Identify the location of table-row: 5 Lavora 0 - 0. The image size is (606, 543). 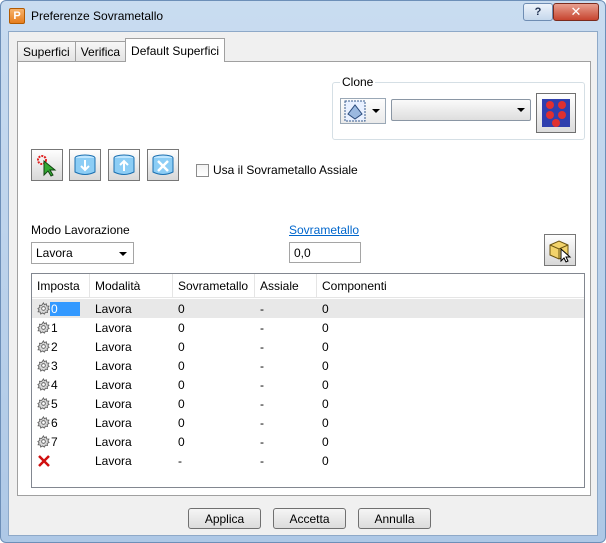
(308, 403).